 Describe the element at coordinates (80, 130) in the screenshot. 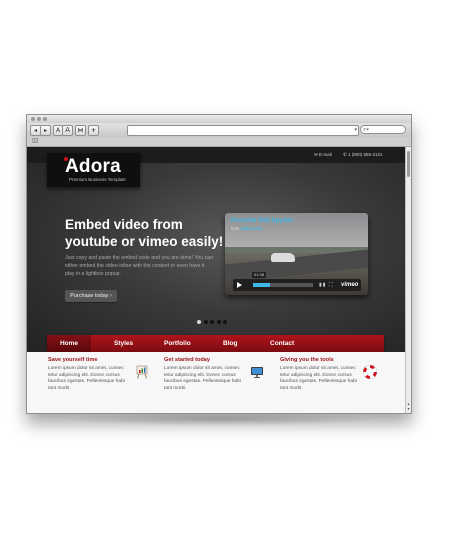

I see `stop-button: ⋈` at that location.